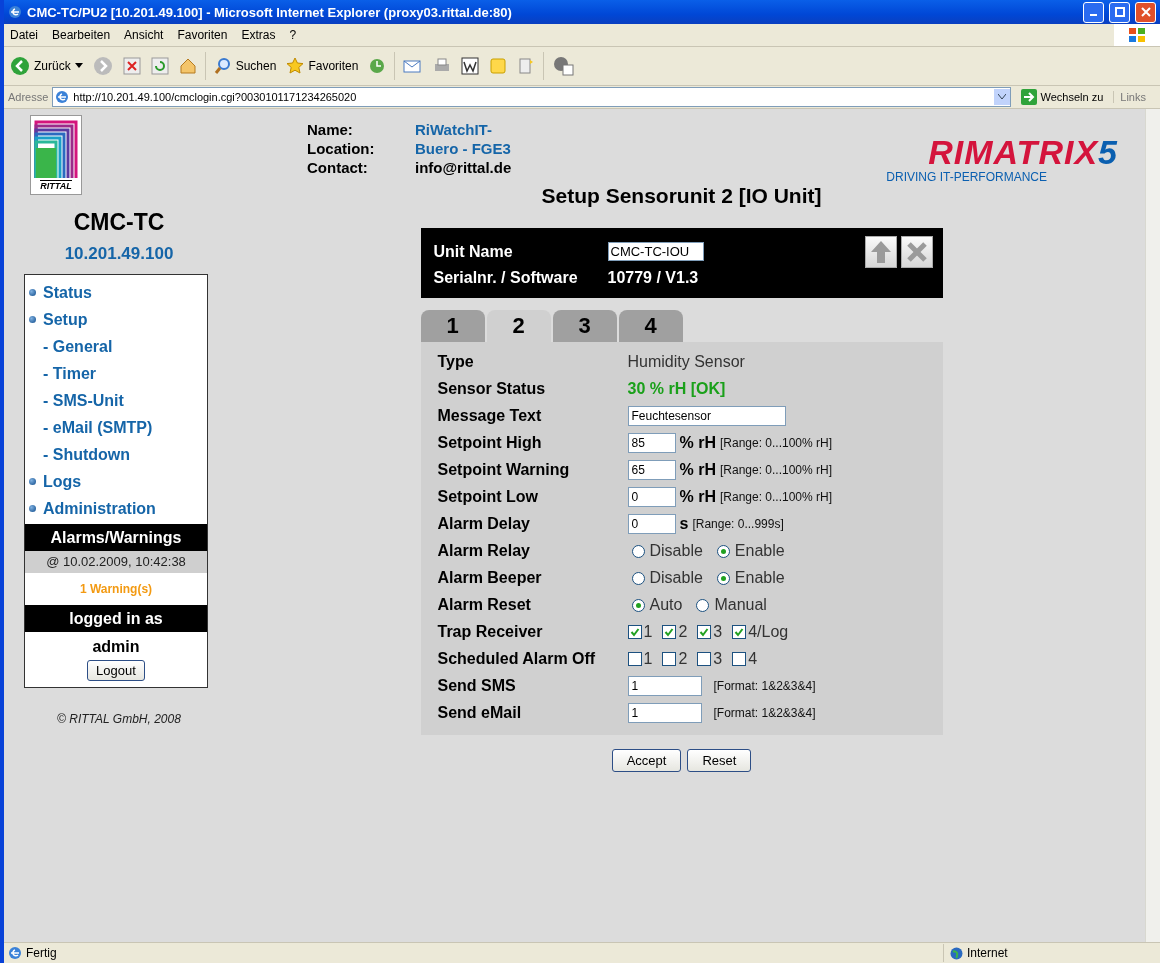  What do you see at coordinates (484, 551) in the screenshot?
I see `field-label: Alarm Relay` at bounding box center [484, 551].